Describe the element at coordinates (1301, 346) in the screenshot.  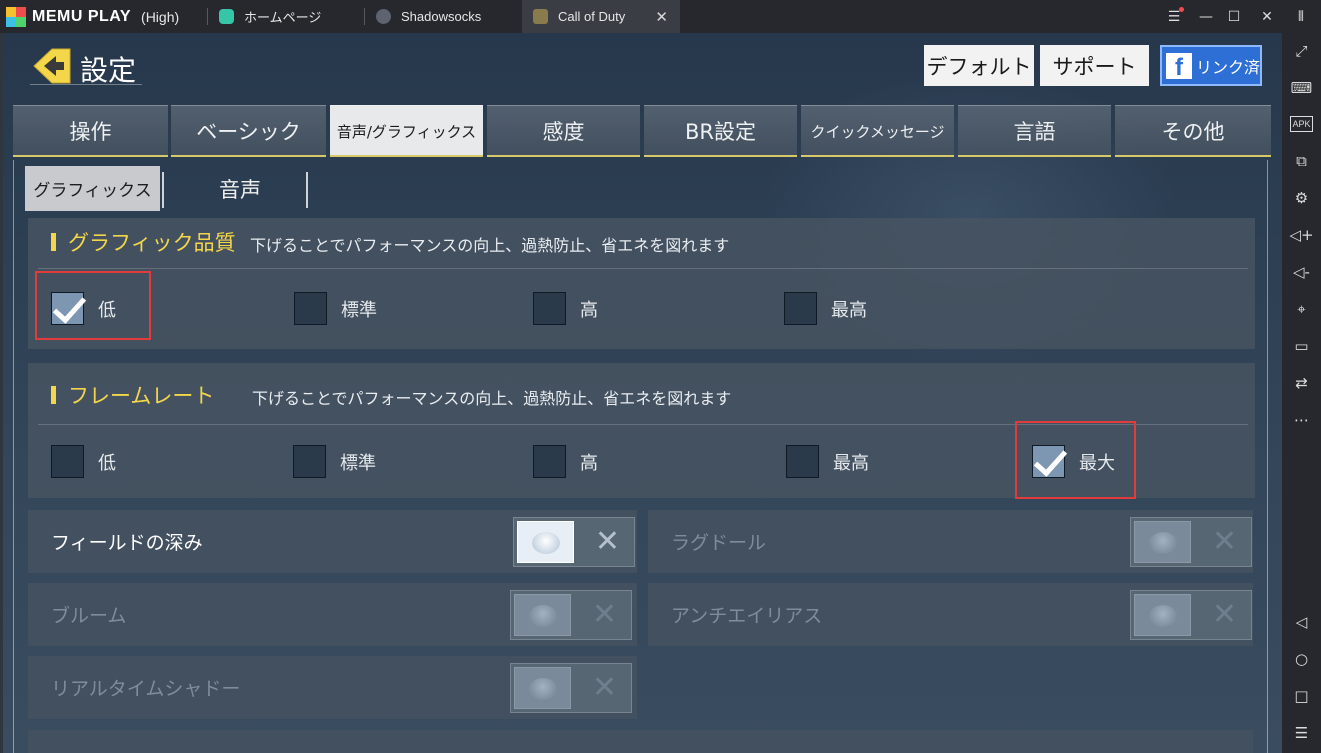
I see `folder-icon: ▭` at that location.